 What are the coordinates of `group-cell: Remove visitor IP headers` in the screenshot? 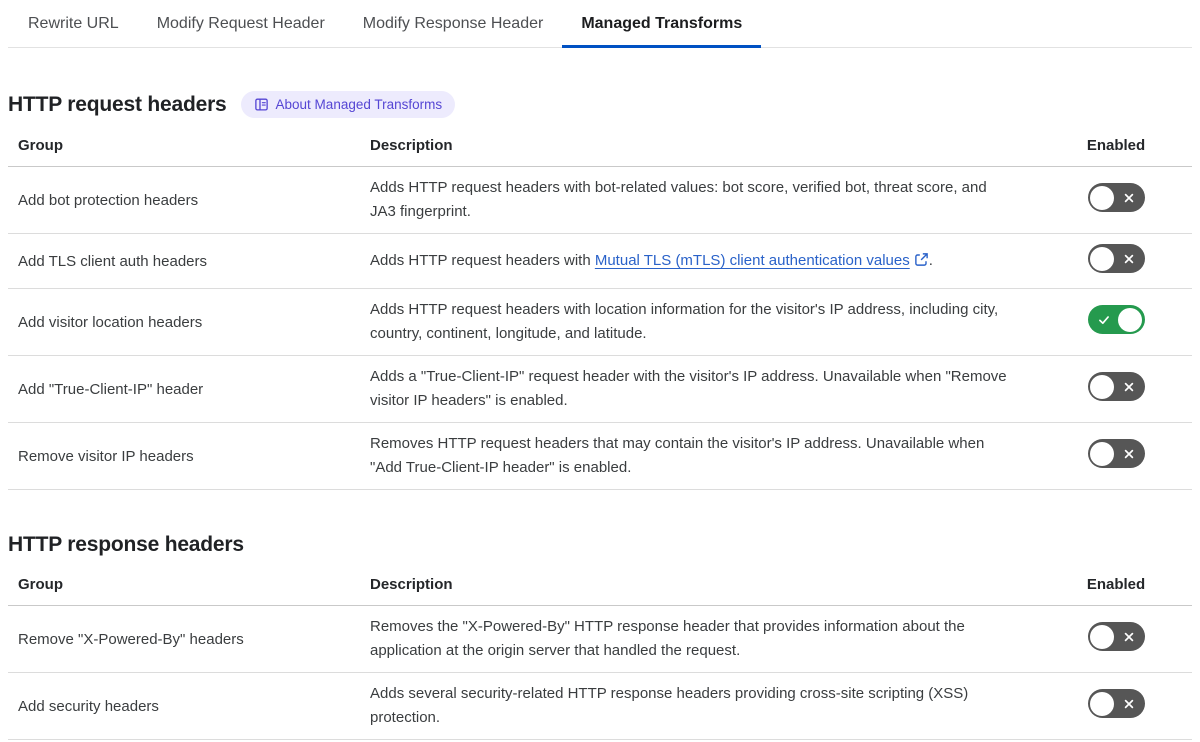 It's located at (106, 456).